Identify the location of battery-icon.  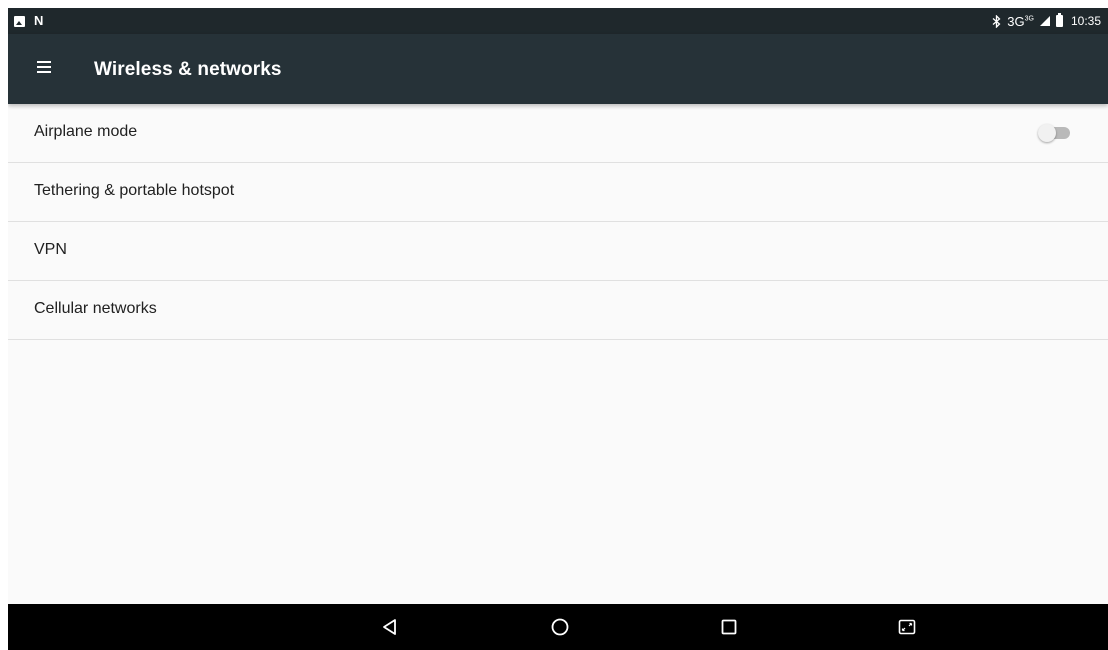
(1059, 20).